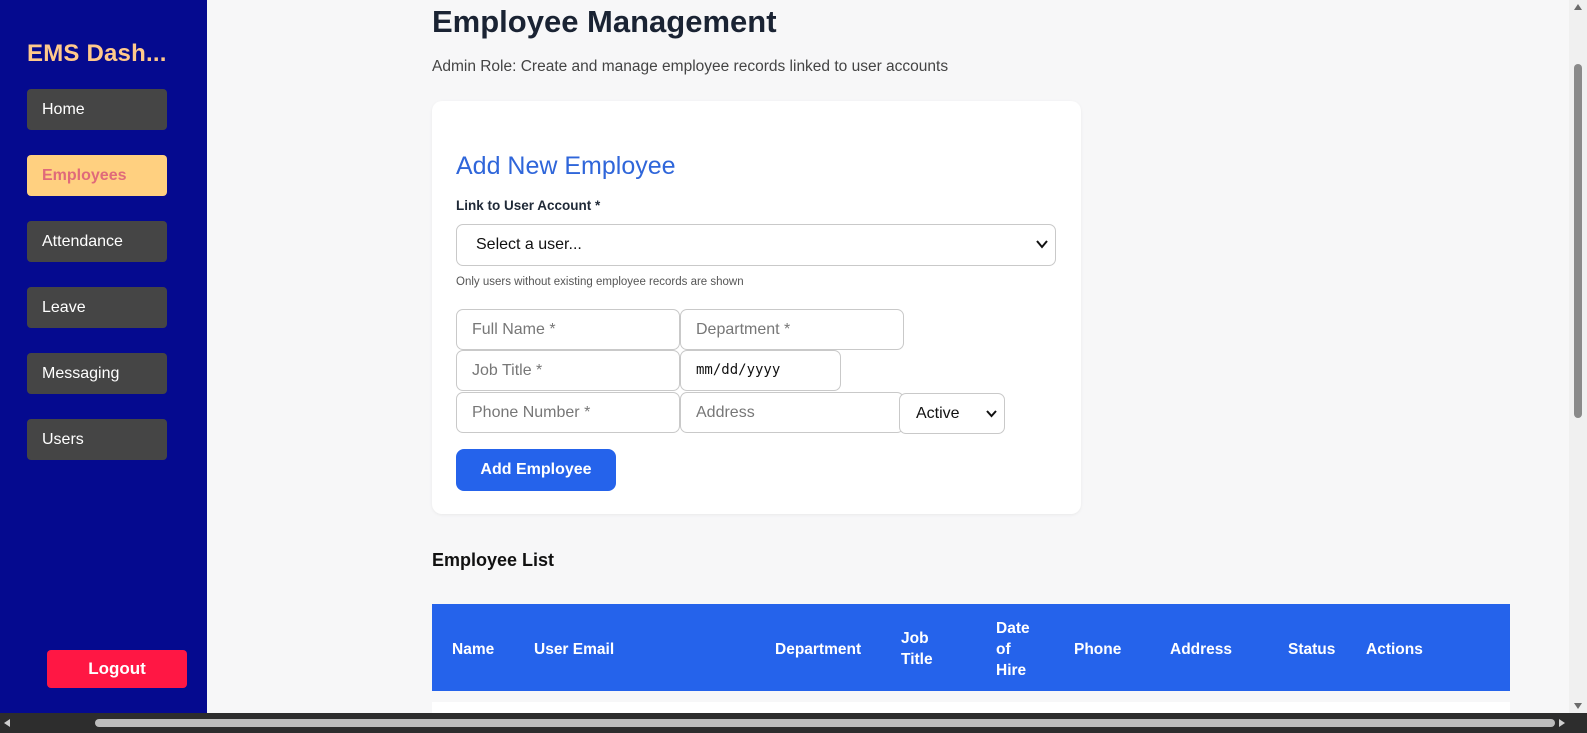  Describe the element at coordinates (528, 205) in the screenshot. I see `link-user-label: Link to User Account *` at that location.